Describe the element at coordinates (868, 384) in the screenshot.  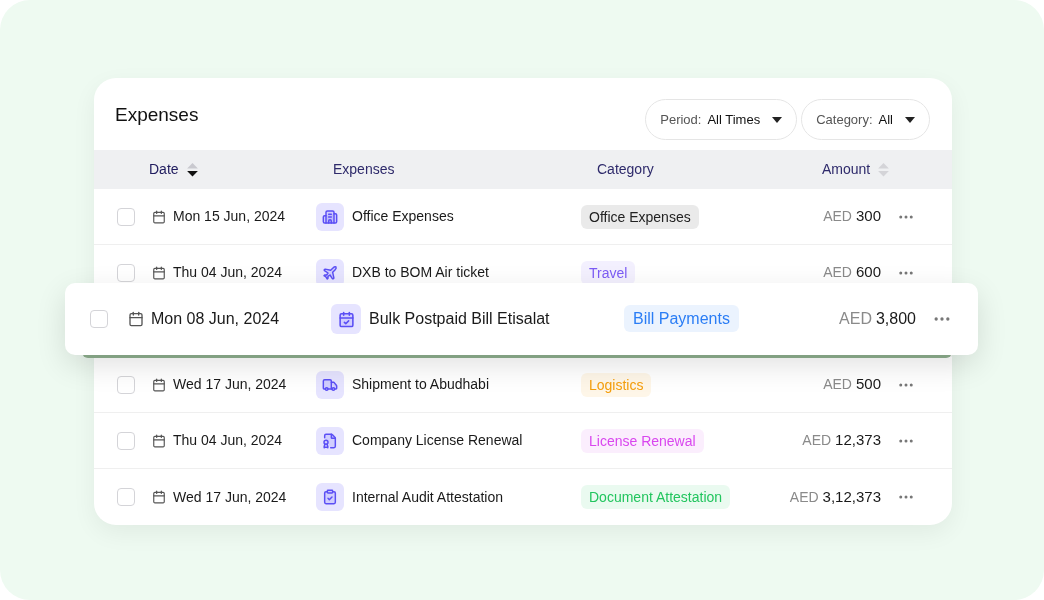
I see `amount-text: 500` at that location.